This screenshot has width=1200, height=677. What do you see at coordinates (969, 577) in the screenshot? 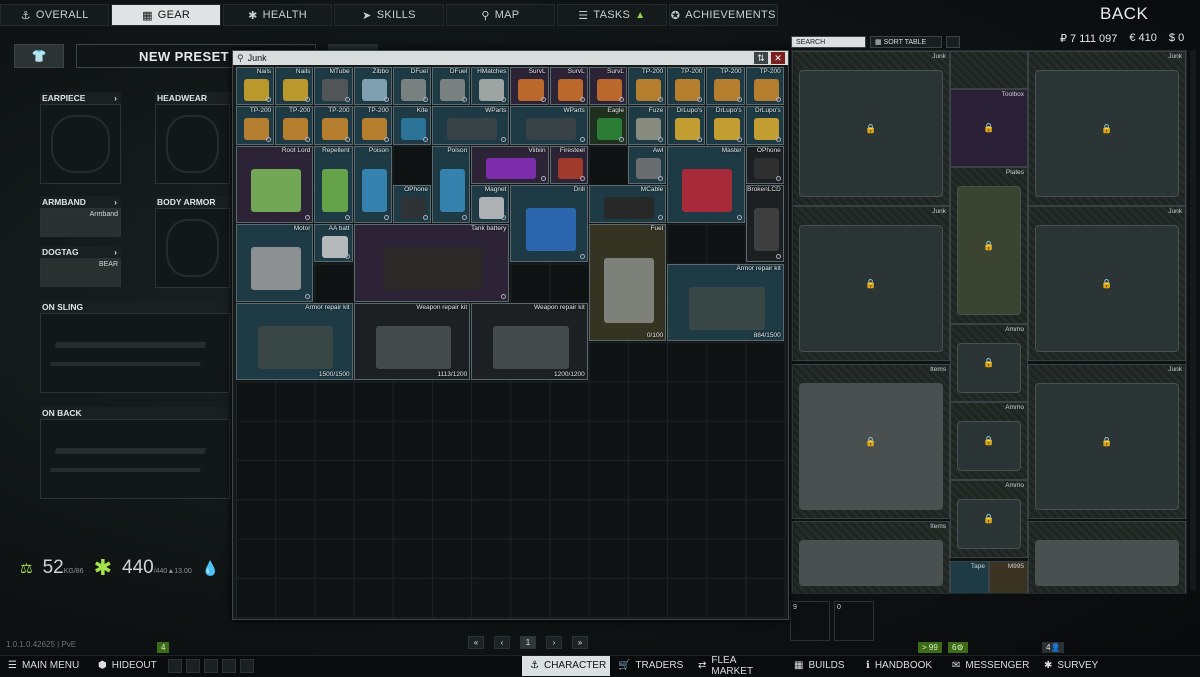
I see `stash-item: Tape` at bounding box center [969, 577].